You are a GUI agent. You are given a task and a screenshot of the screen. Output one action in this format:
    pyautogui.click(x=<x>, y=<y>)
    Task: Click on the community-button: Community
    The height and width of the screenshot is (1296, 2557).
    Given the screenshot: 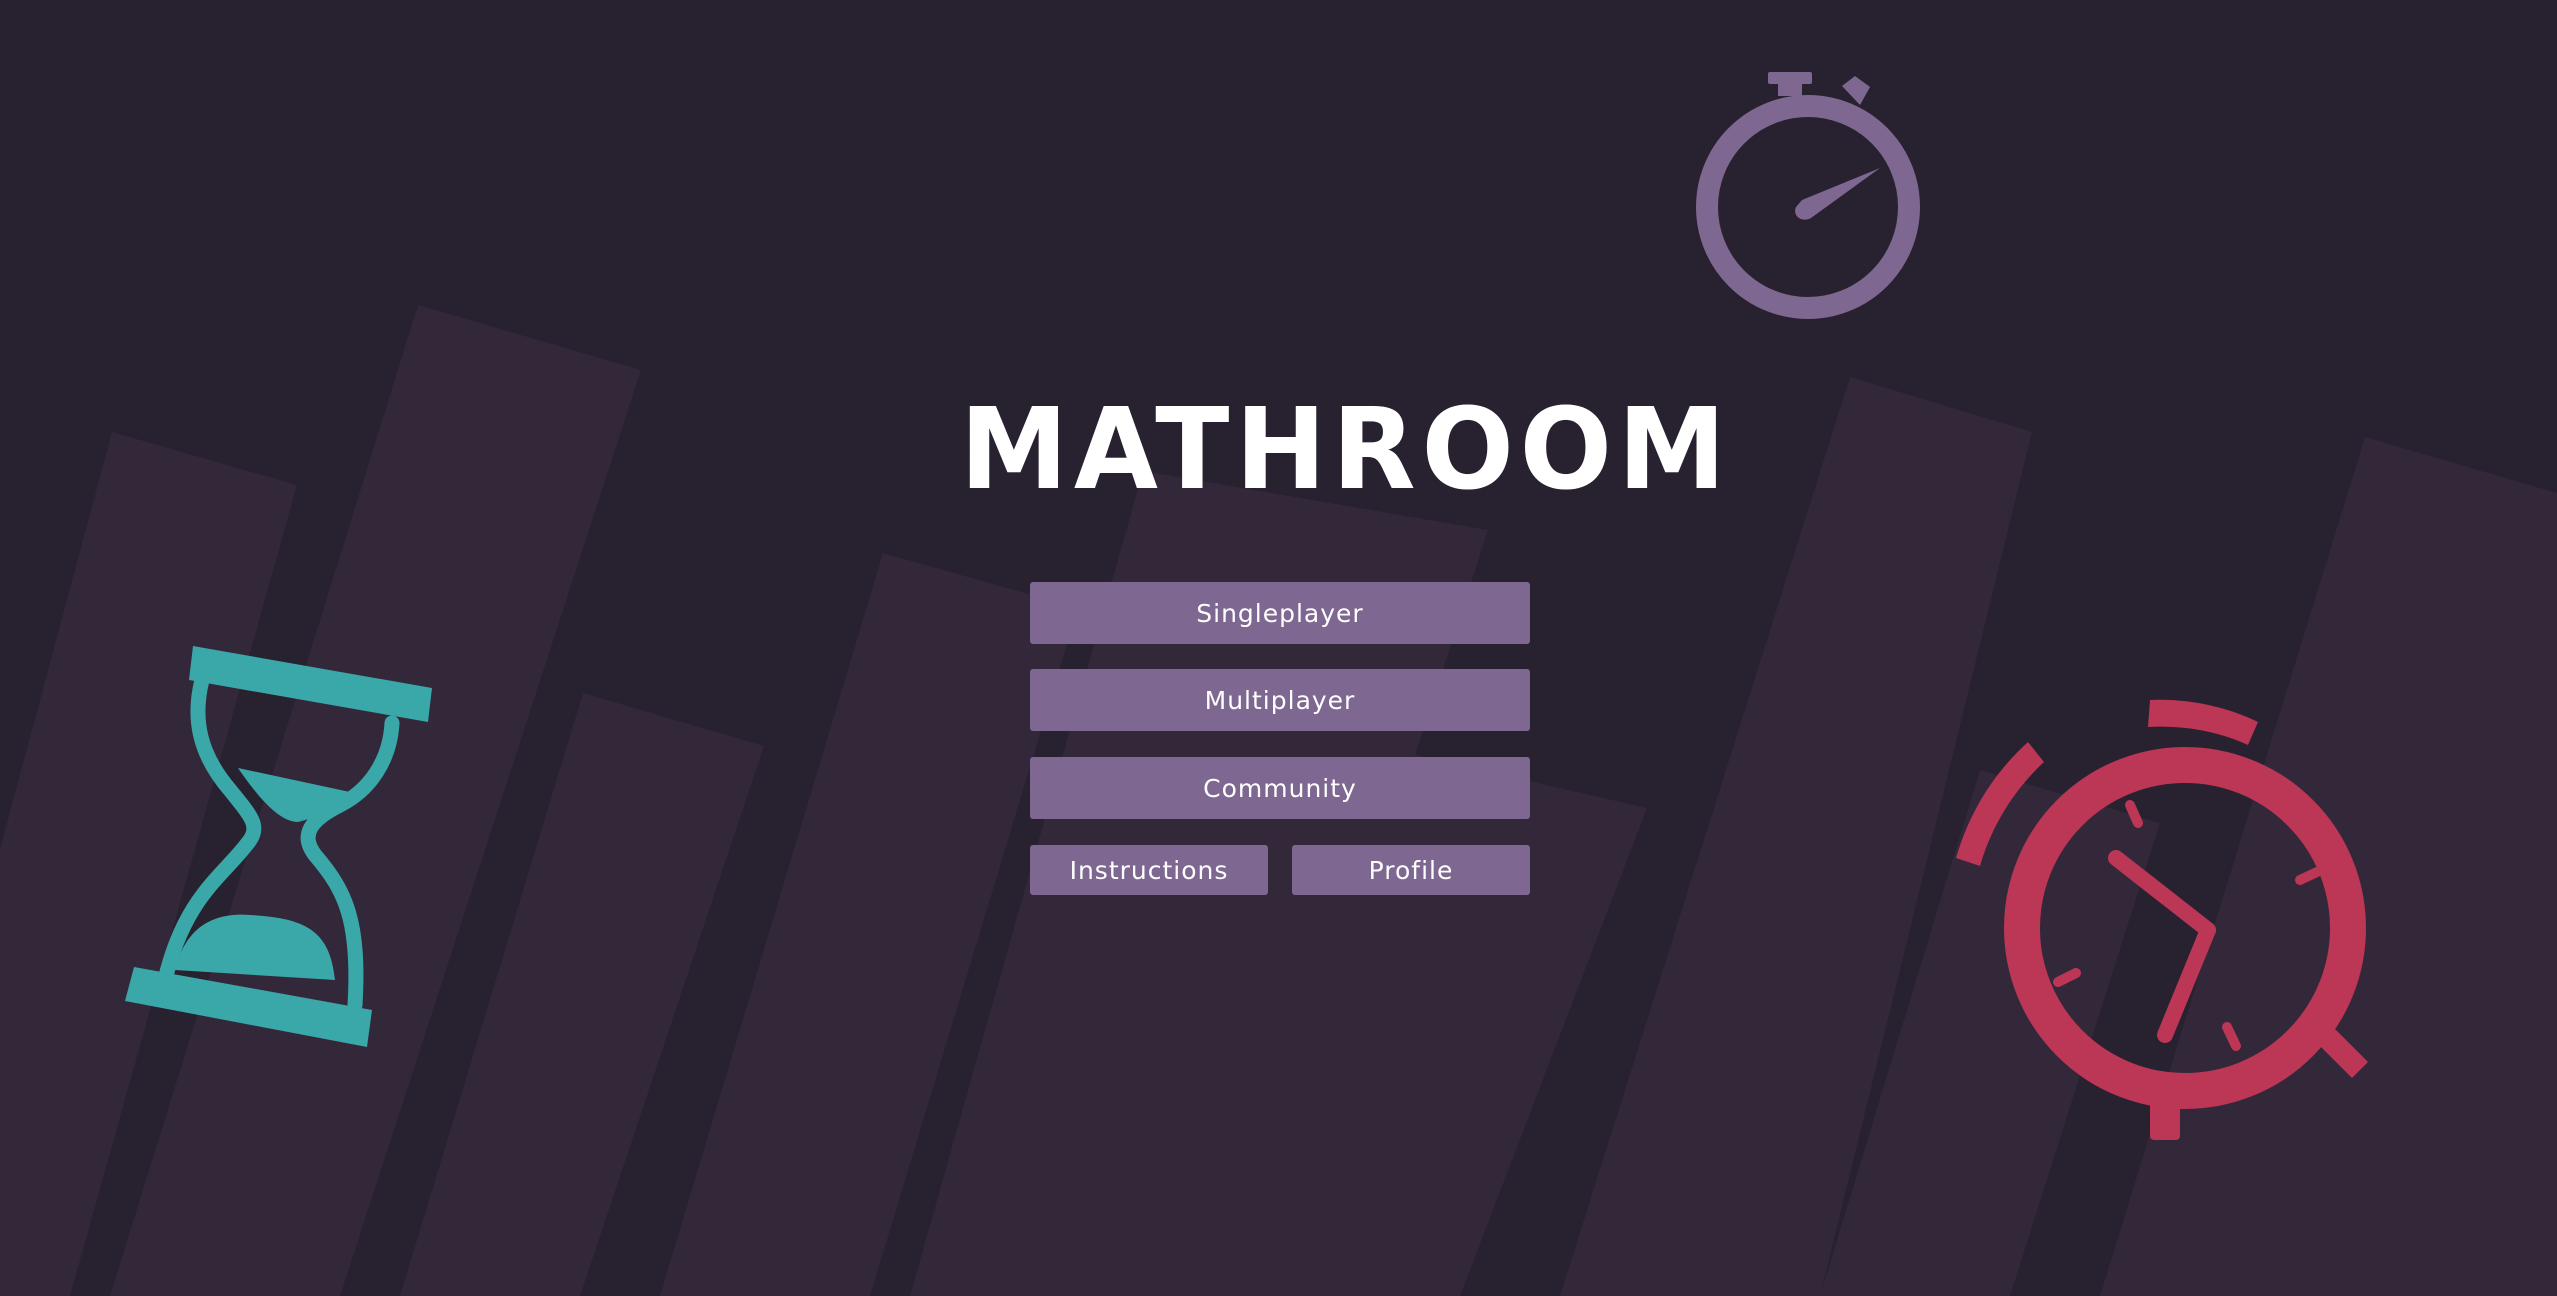 What is the action you would take?
    pyautogui.click(x=1280, y=788)
    